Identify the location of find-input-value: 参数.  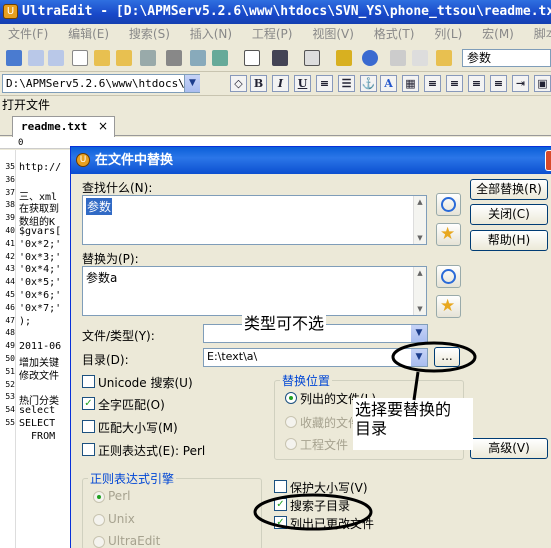
(99, 206).